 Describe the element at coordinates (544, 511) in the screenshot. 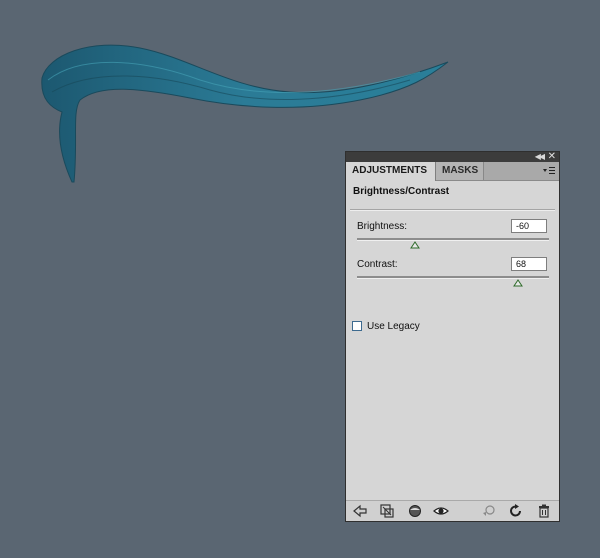

I see `trash-icon` at that location.